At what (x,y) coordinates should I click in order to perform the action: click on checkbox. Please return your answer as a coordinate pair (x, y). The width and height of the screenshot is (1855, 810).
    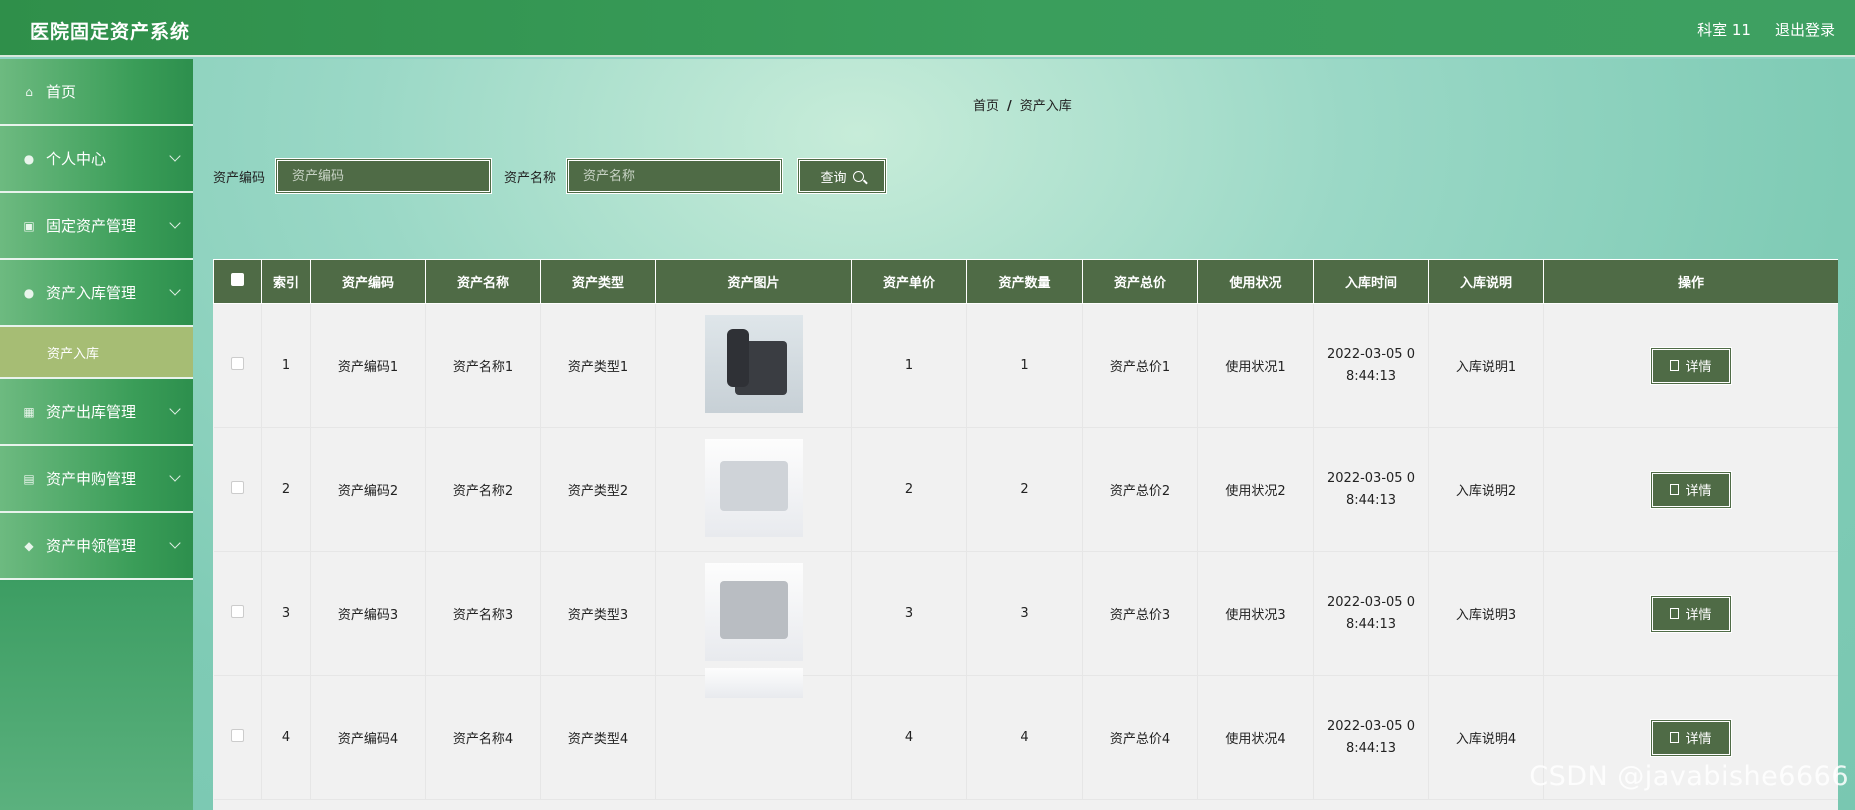
    Looking at the image, I should click on (237, 279).